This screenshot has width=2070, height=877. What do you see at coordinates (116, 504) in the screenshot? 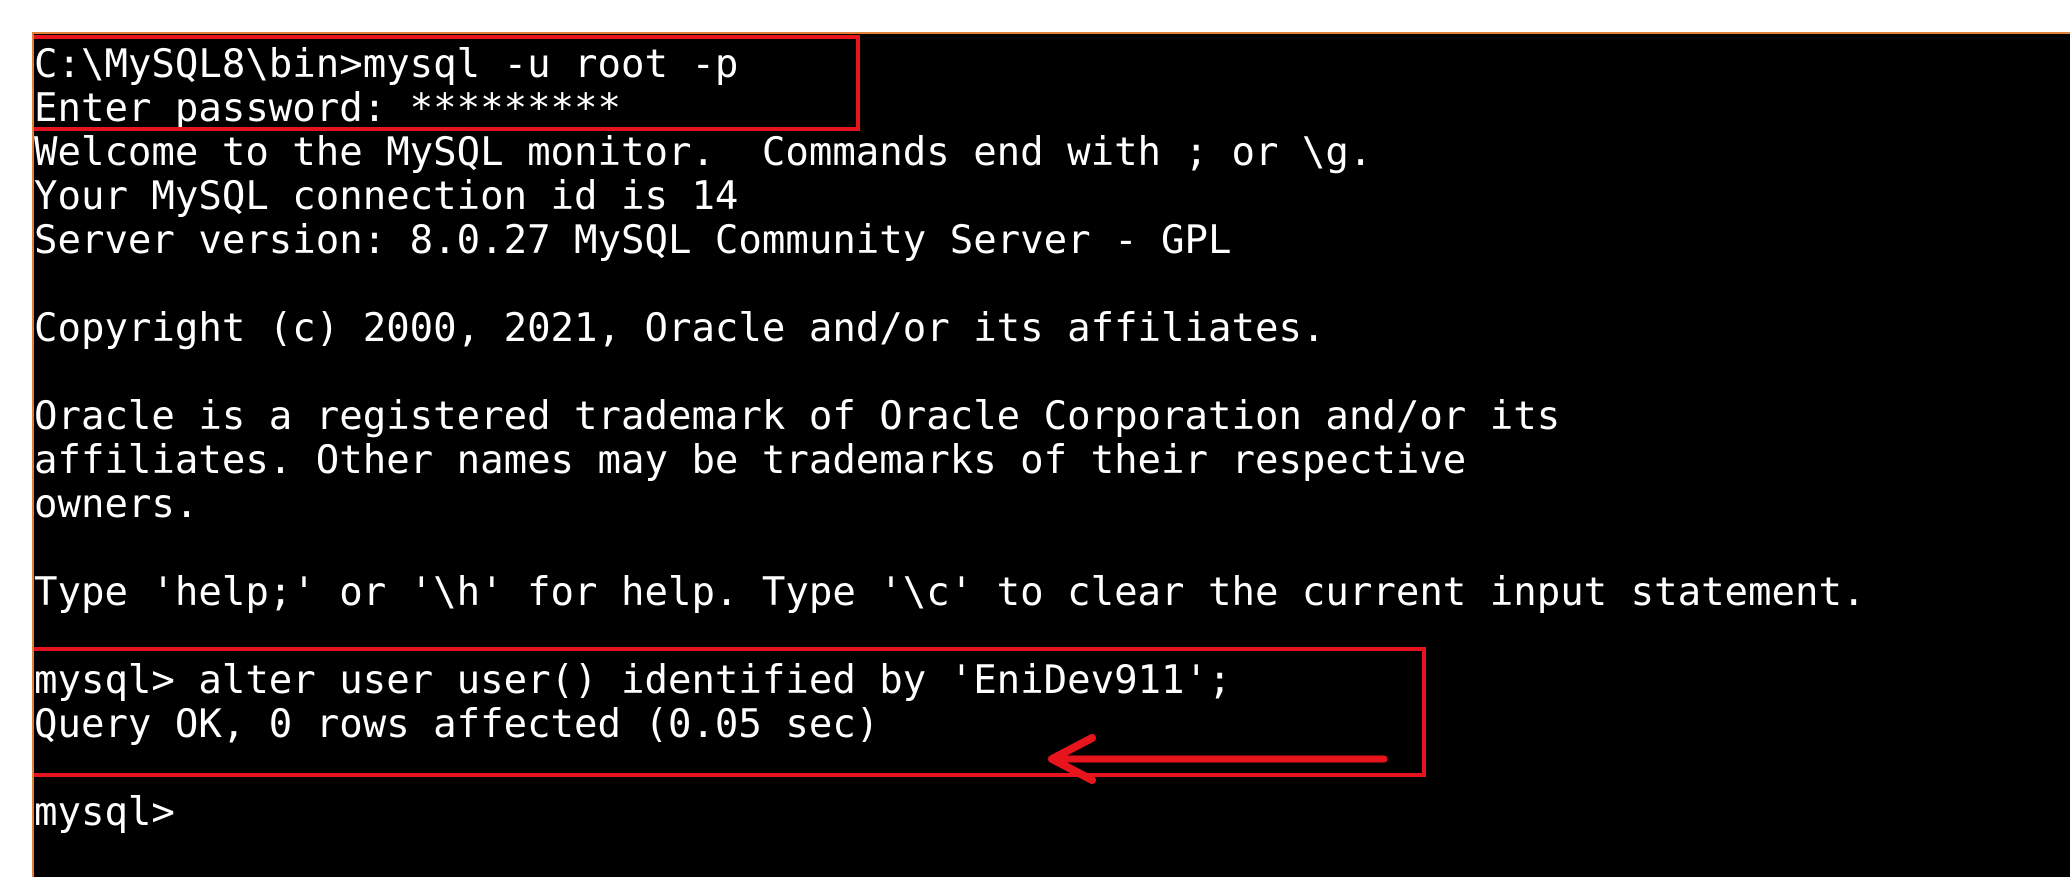
I see `trademark-line-3: owners.` at bounding box center [116, 504].